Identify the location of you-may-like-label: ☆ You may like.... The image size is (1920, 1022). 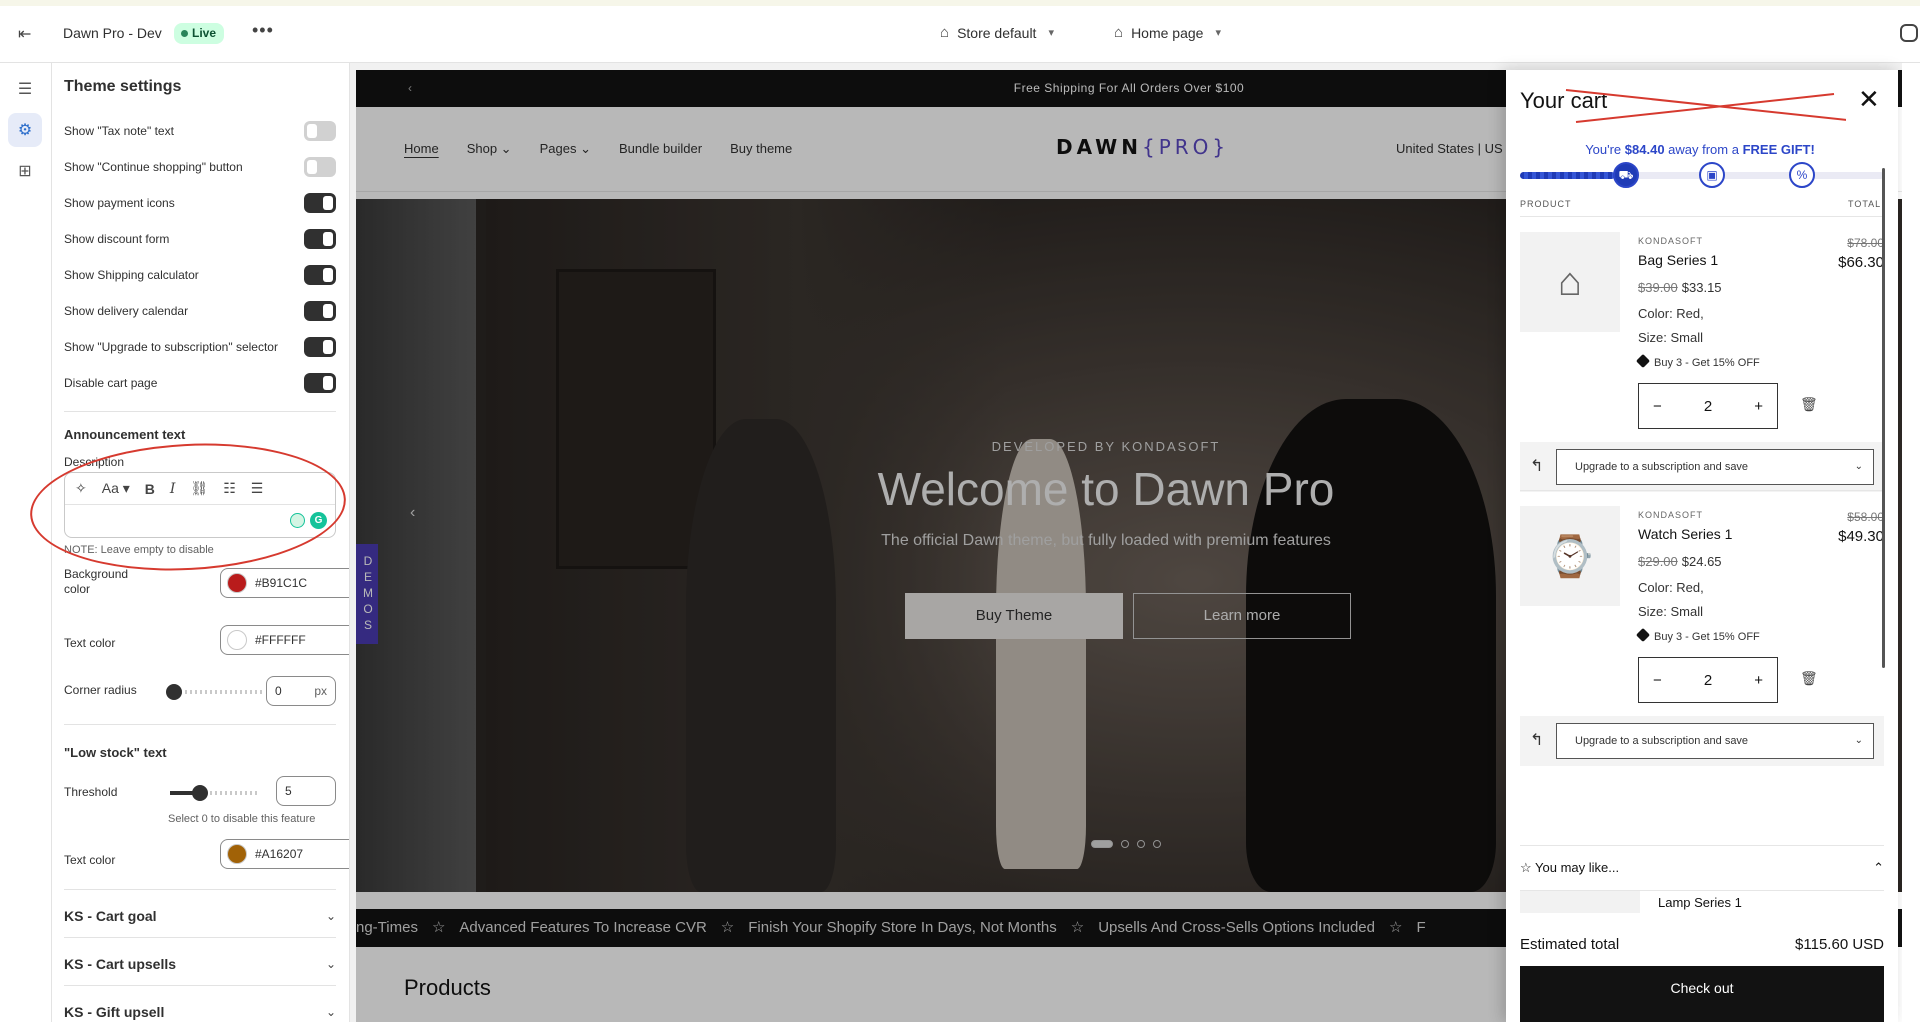
(1569, 868).